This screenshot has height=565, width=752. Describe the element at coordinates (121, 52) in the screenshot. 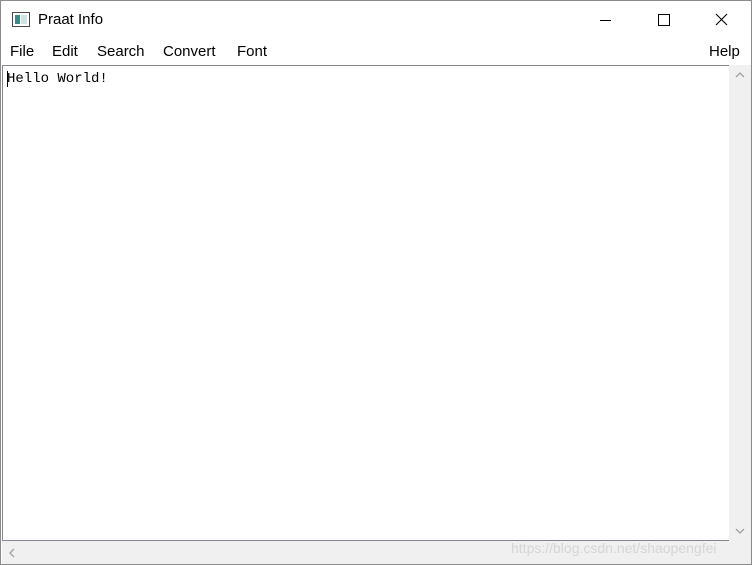

I see `menu-search: Search` at that location.